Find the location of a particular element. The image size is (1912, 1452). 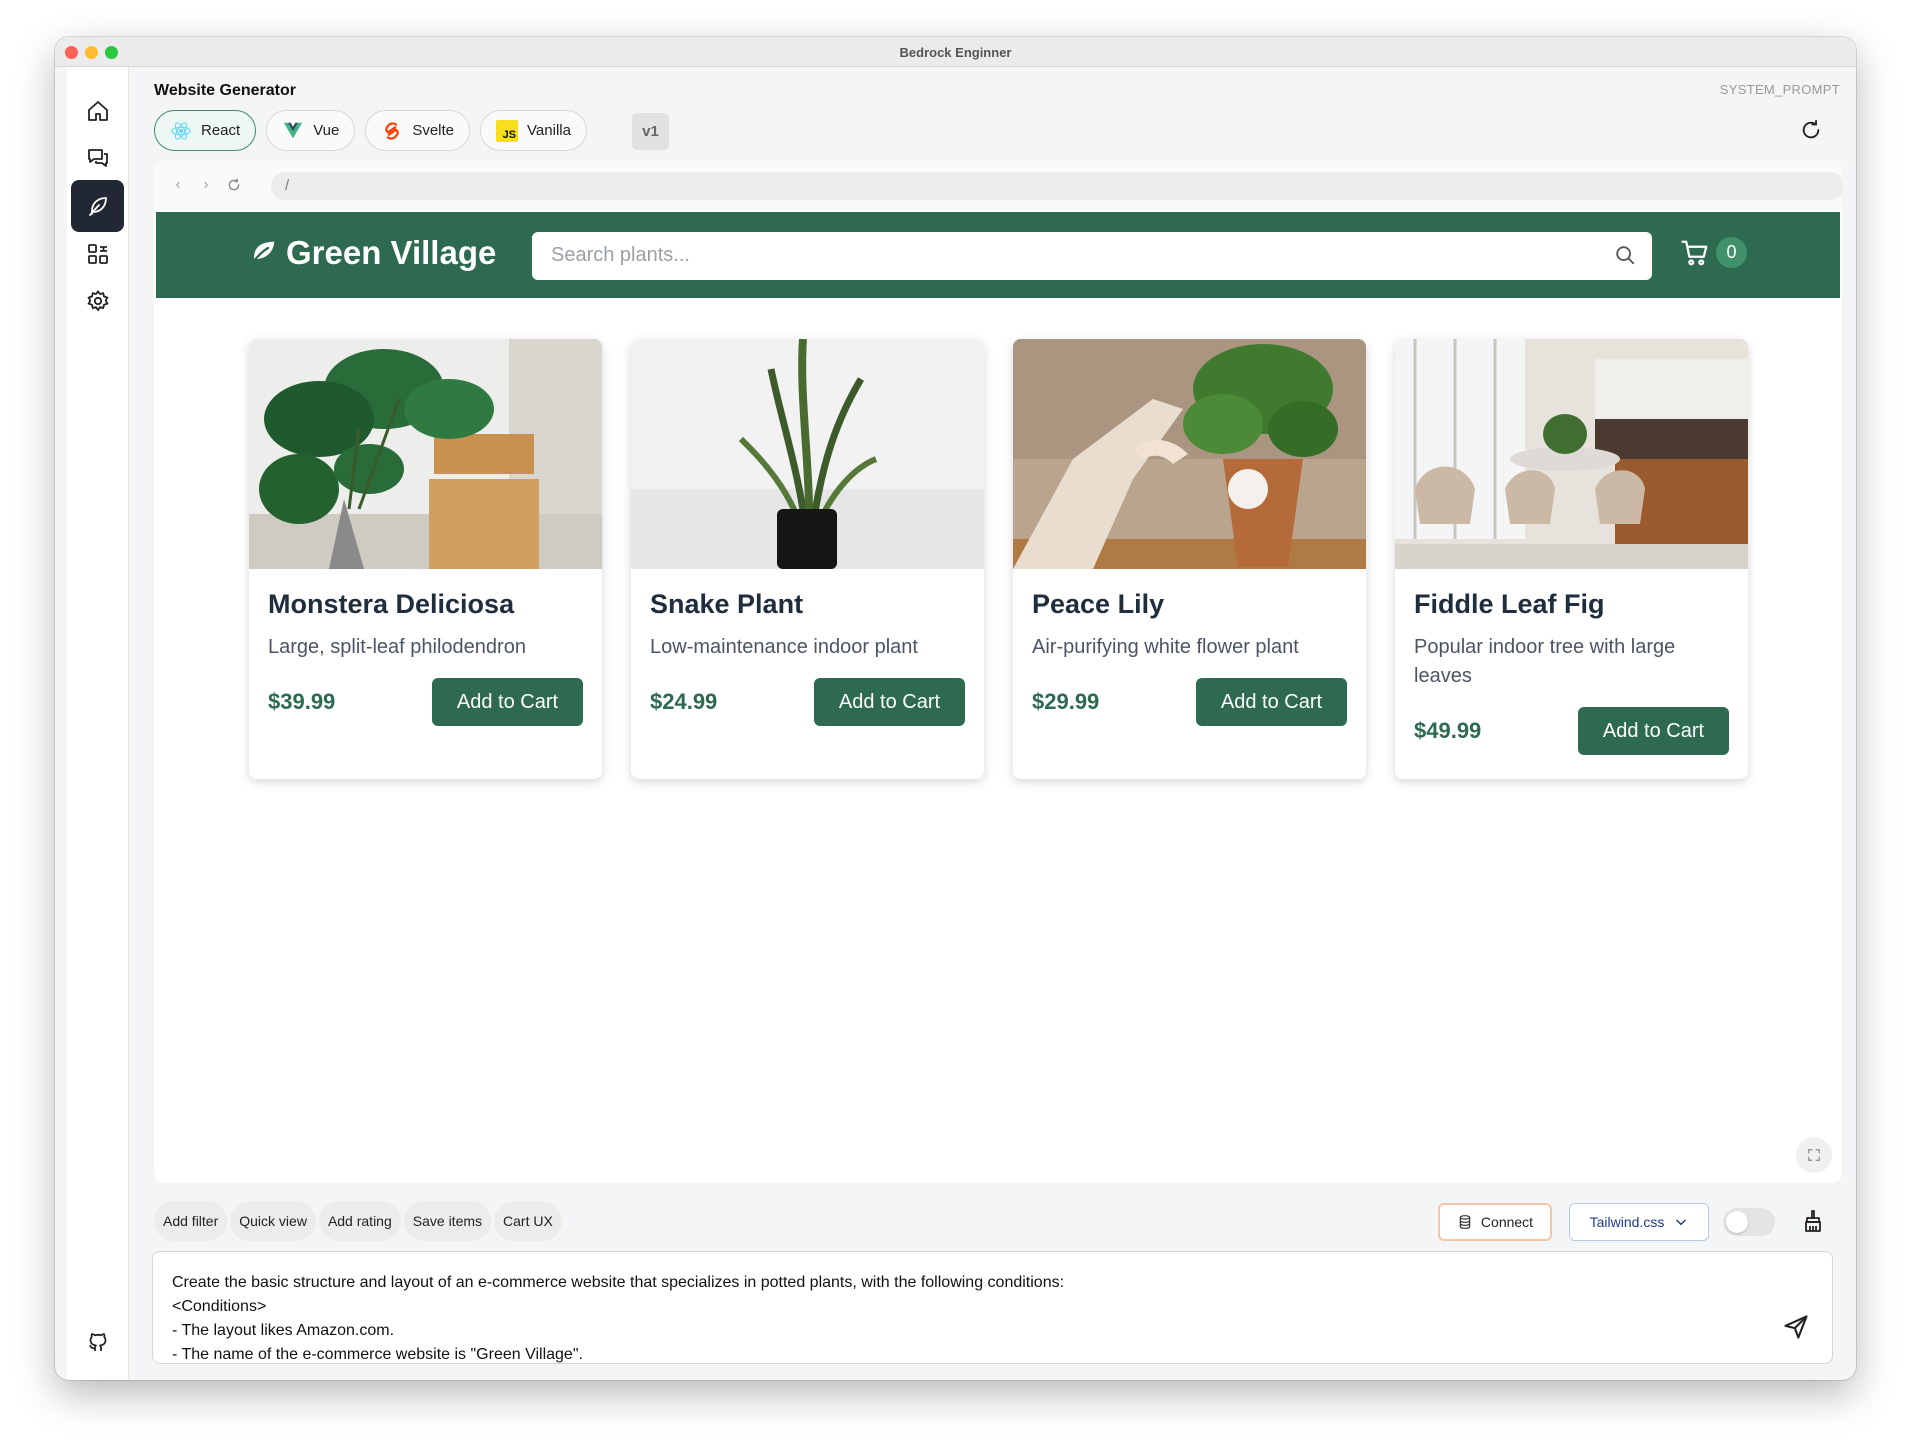

site-header: Green Village Search plants... 0 is located at coordinates (998, 255).